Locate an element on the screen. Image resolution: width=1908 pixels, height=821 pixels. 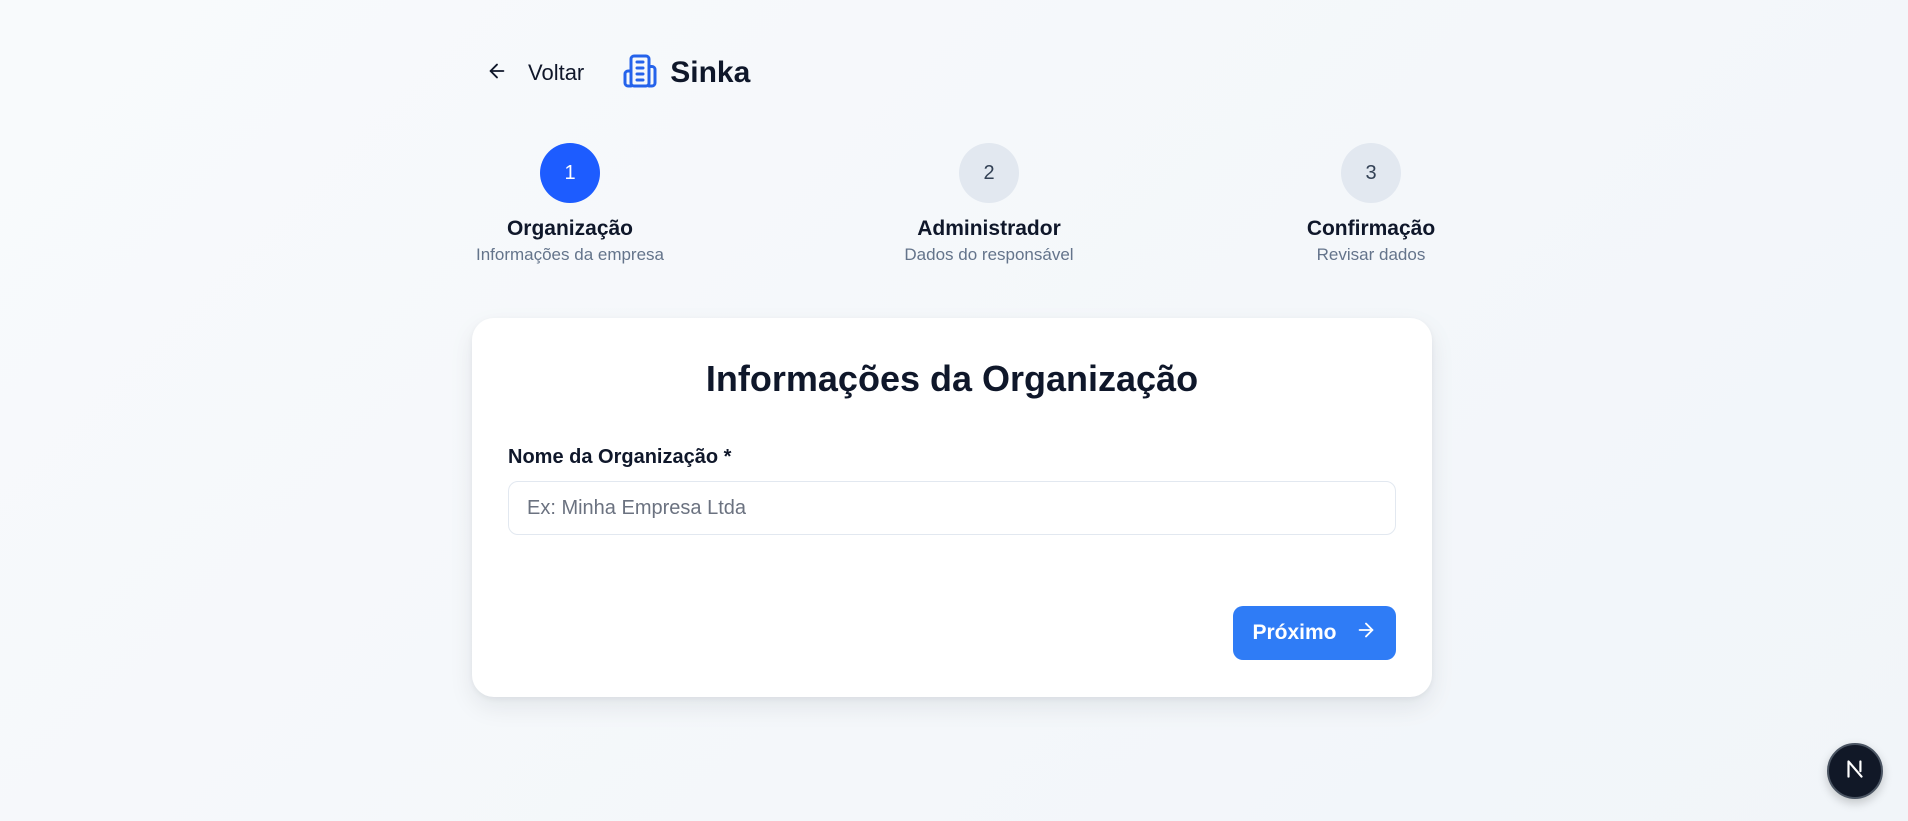
next-button: Próximo is located at coordinates (1314, 633).